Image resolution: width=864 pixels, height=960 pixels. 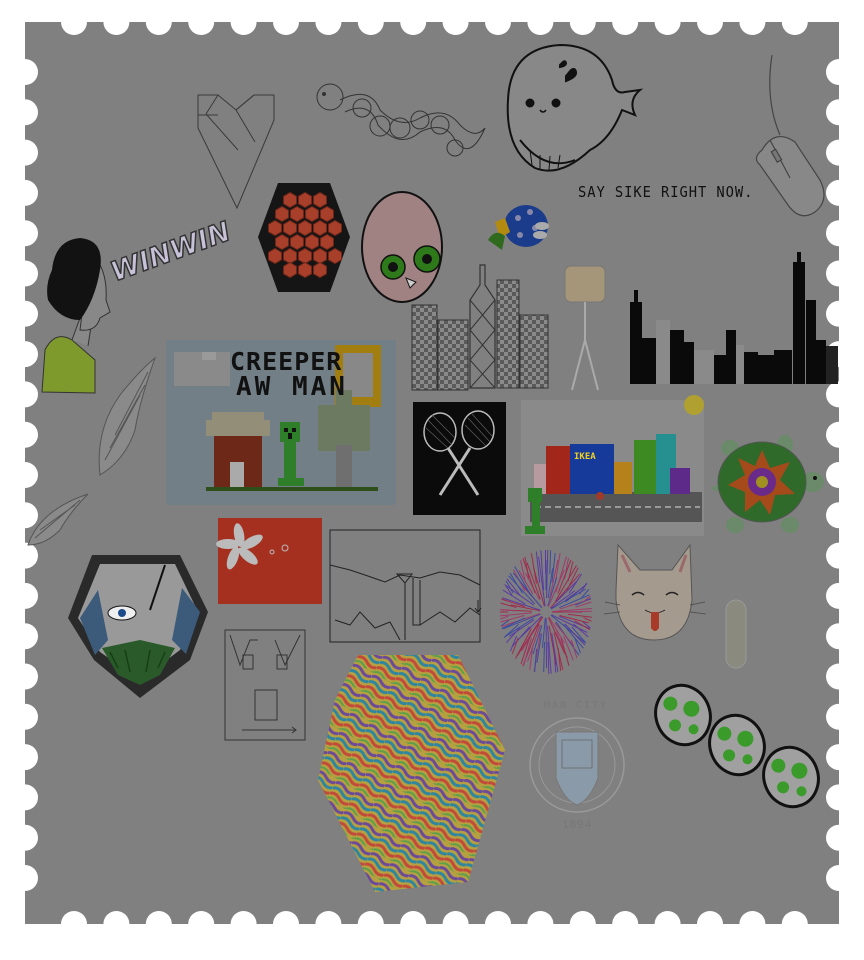 I want to click on man-city-year: 1894, so click(x=577, y=824).